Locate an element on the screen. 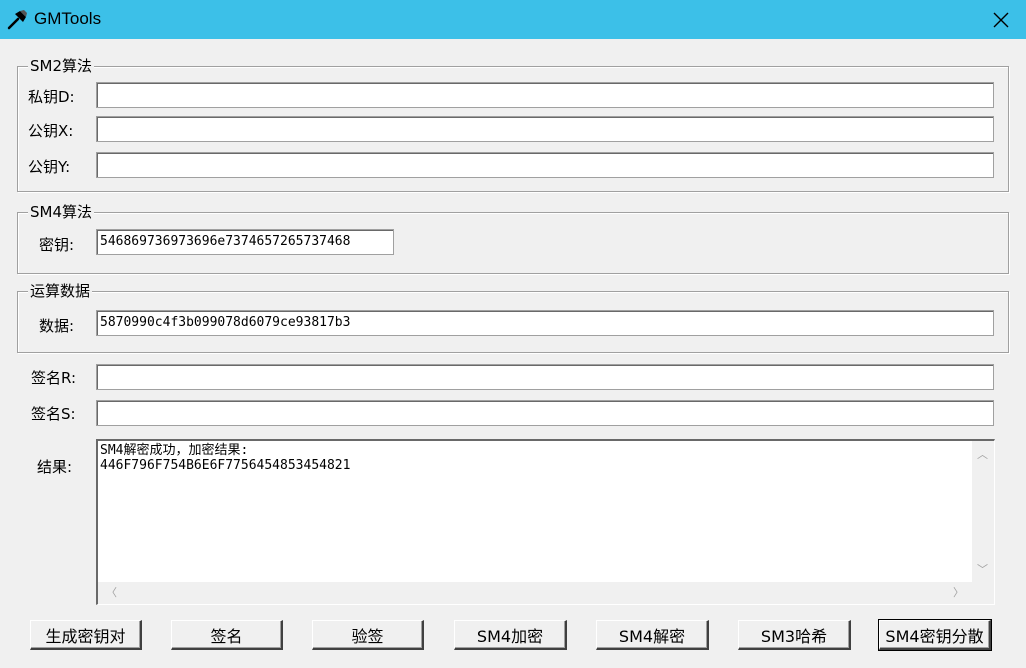 The width and height of the screenshot is (1026, 668). sm4-encrypt-button: SM4加密 is located at coordinates (510, 635).